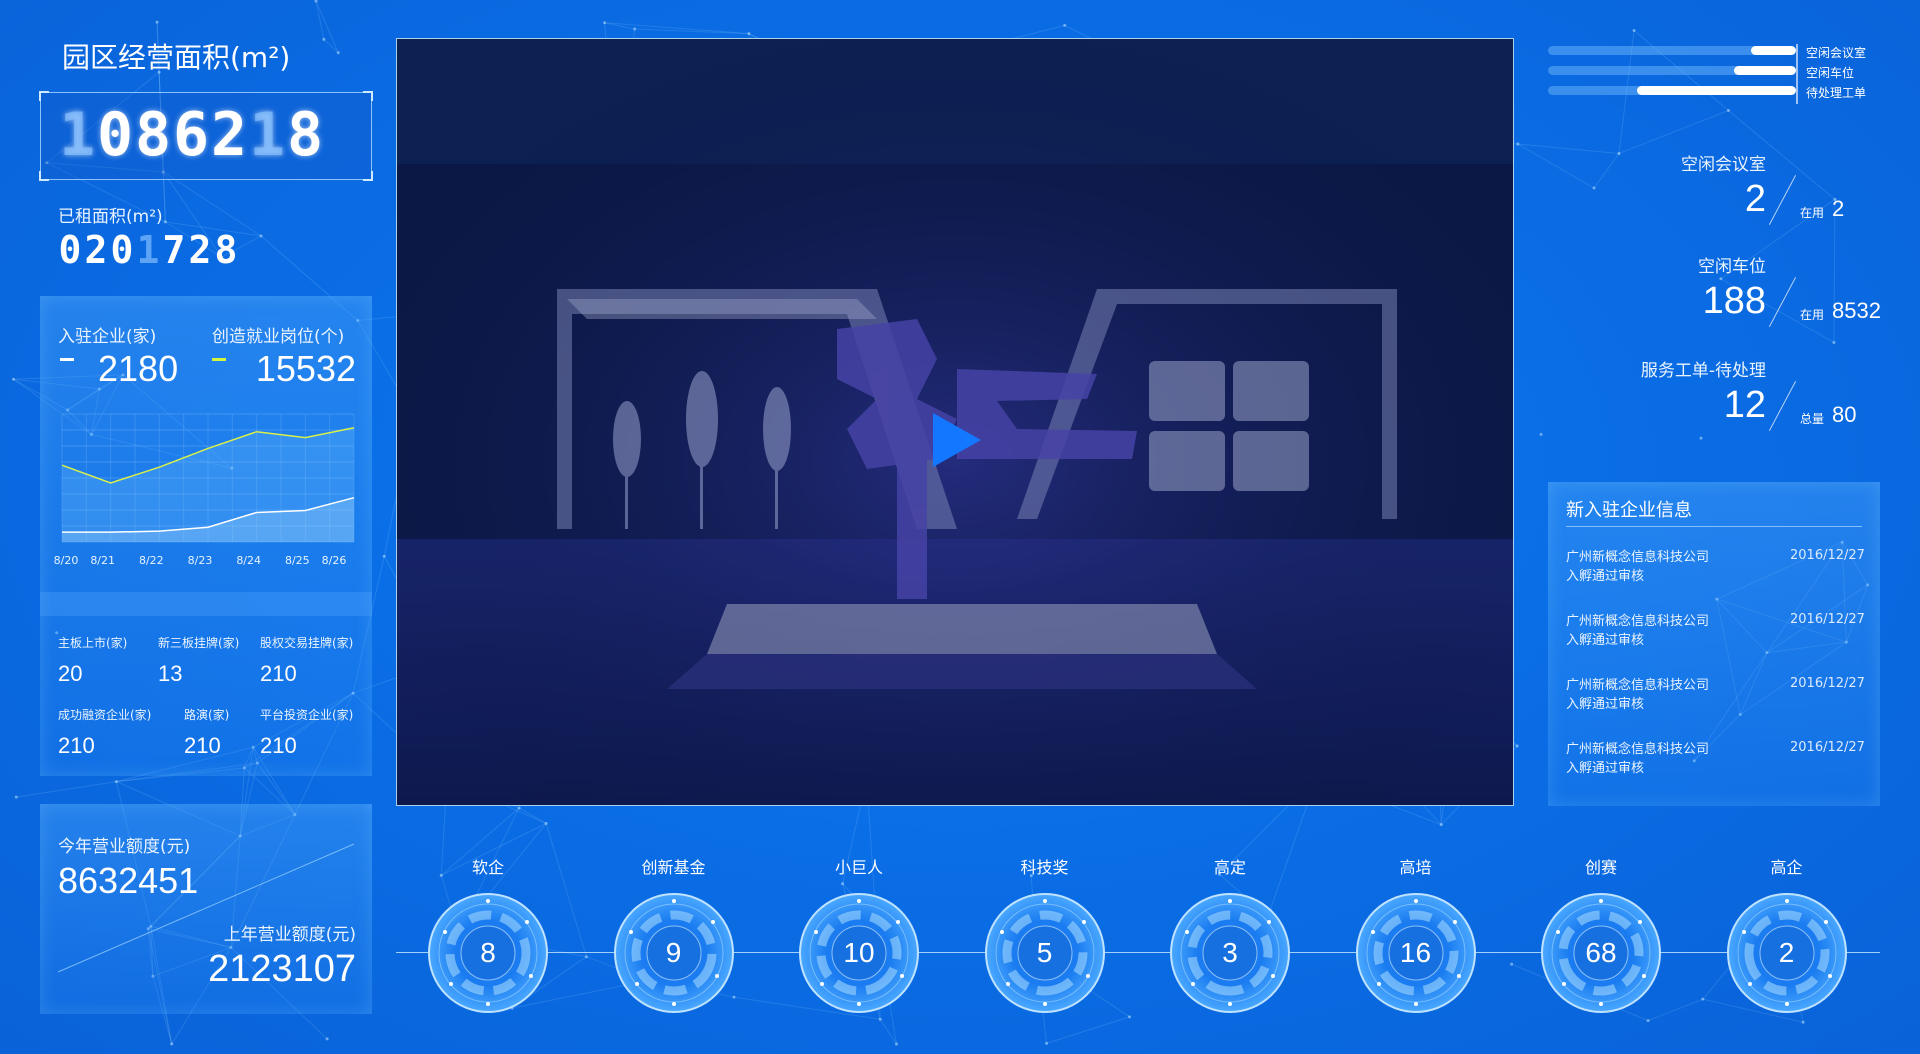  Describe the element at coordinates (1415, 867) in the screenshot. I see `badge-label: 高培` at that location.